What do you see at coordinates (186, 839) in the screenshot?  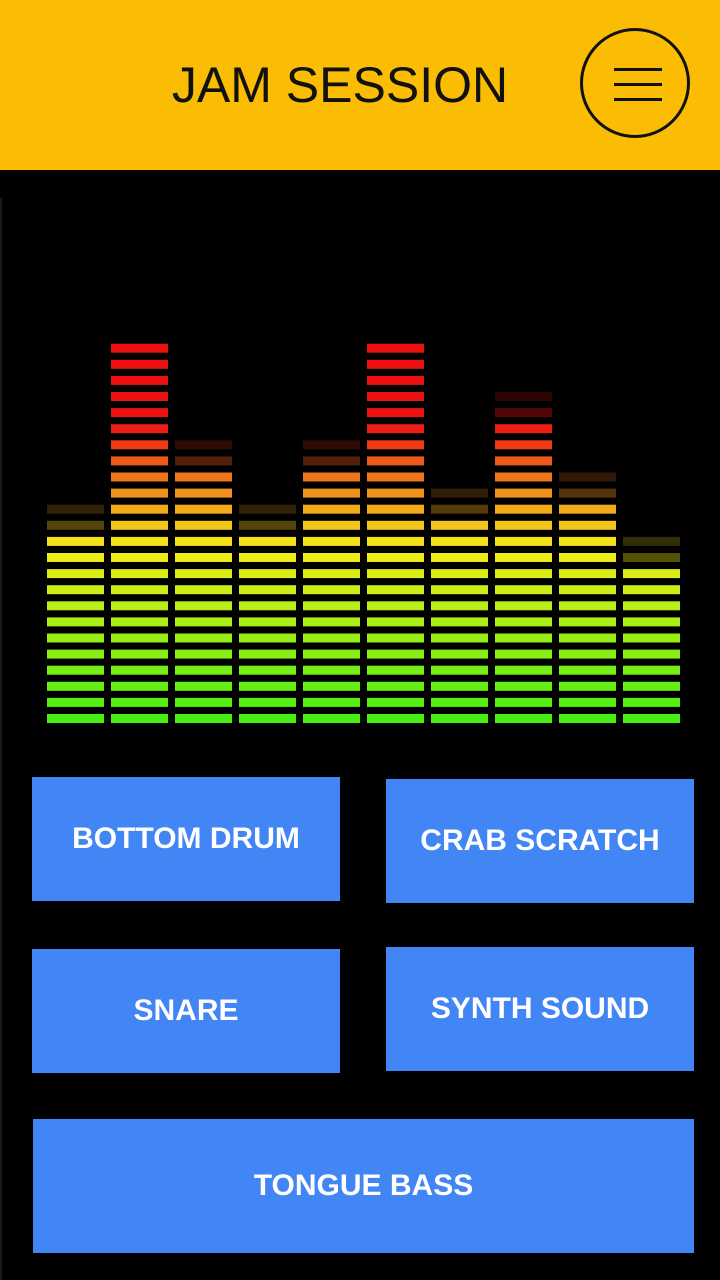 I see `bottom-drum-button: BOTTOM DRUM` at bounding box center [186, 839].